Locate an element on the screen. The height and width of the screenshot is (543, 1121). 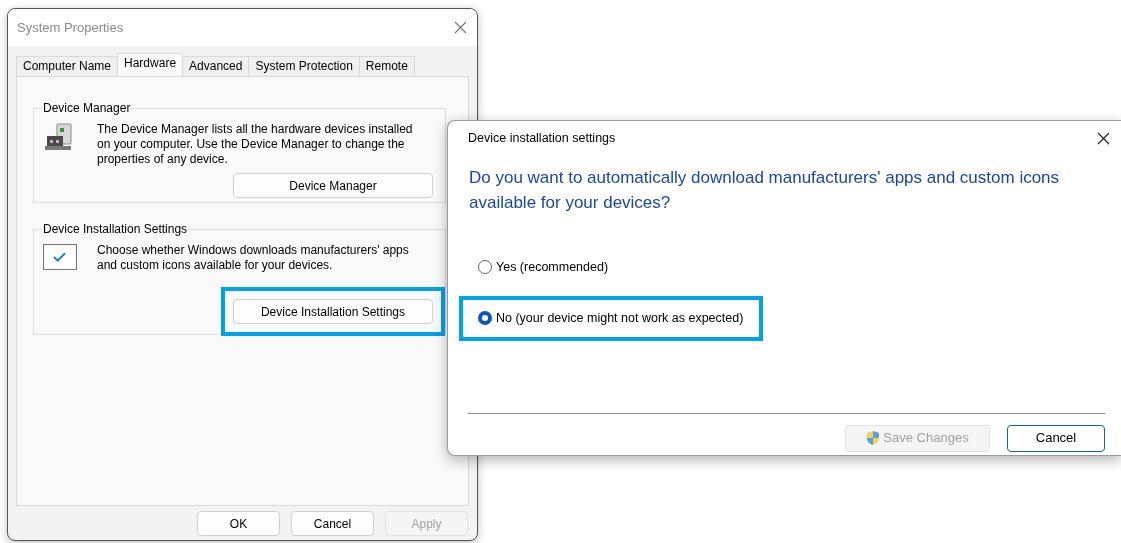
group-description: Choose whether Windows downloads manufacturers' apps and custom icons available for your devices. is located at coordinates (253, 258).